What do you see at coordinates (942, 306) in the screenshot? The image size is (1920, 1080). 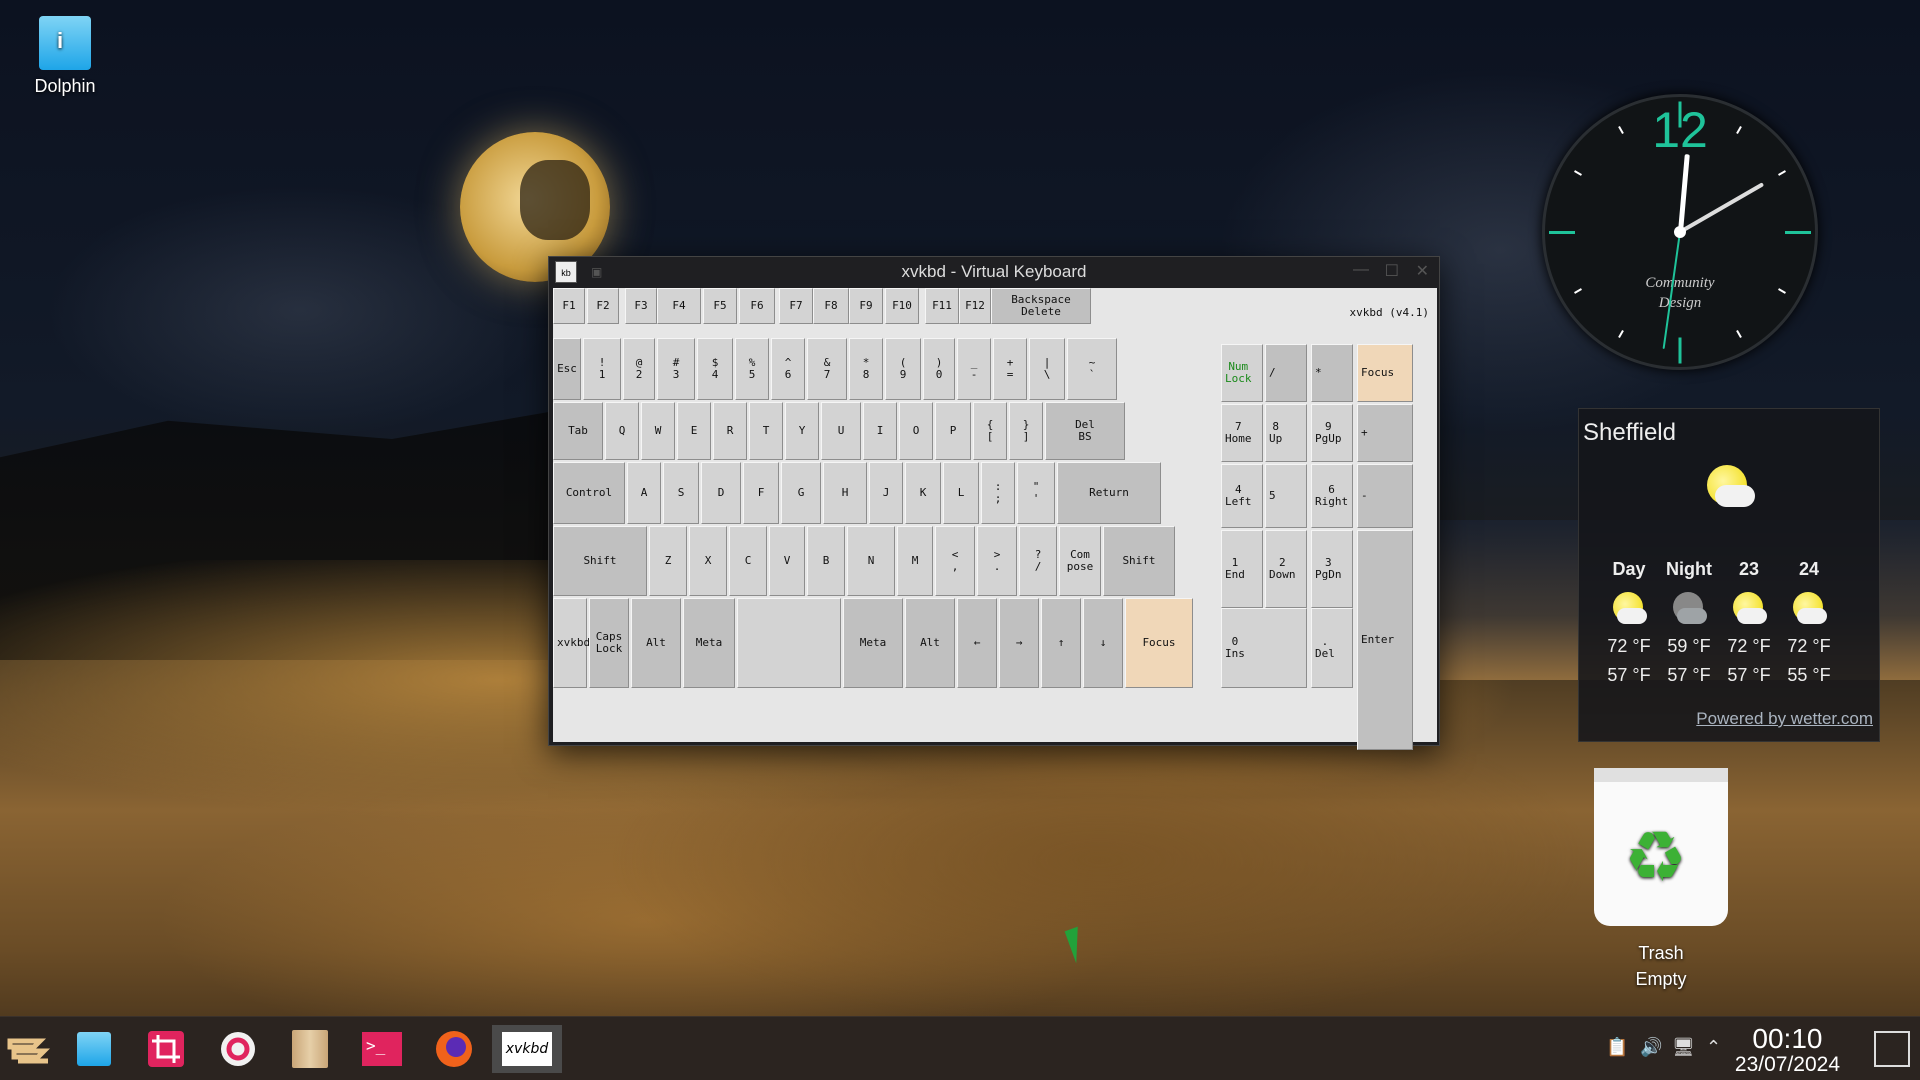 I see `key-f11: F11` at bounding box center [942, 306].